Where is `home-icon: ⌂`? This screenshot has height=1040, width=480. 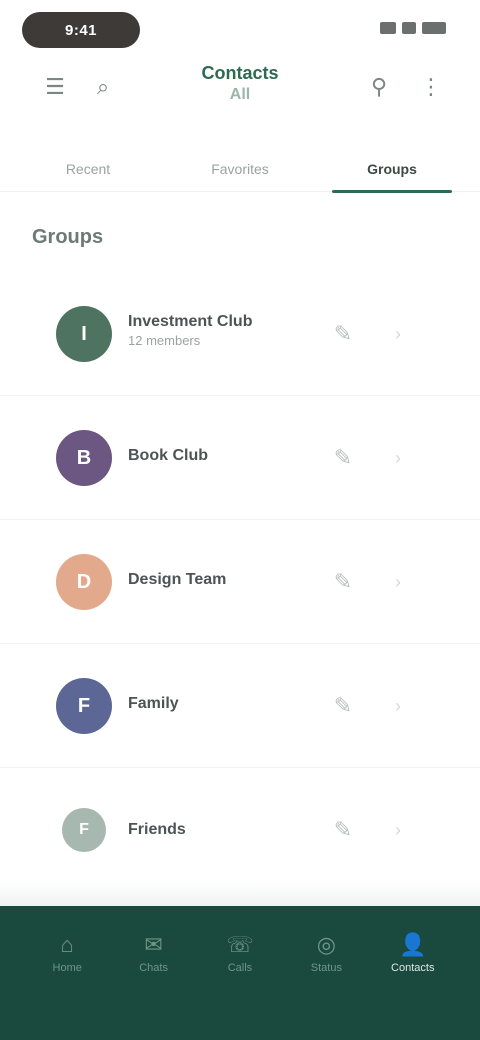 home-icon: ⌂ is located at coordinates (67, 944).